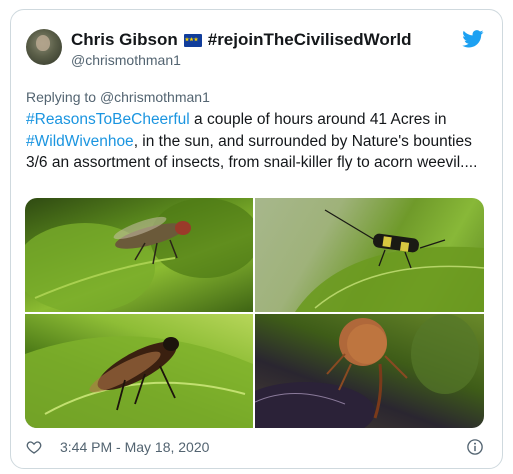 This screenshot has width=513, height=474. I want to click on hashtag-wild-wivenhoe: #WildWivenhoe, so click(80, 141).